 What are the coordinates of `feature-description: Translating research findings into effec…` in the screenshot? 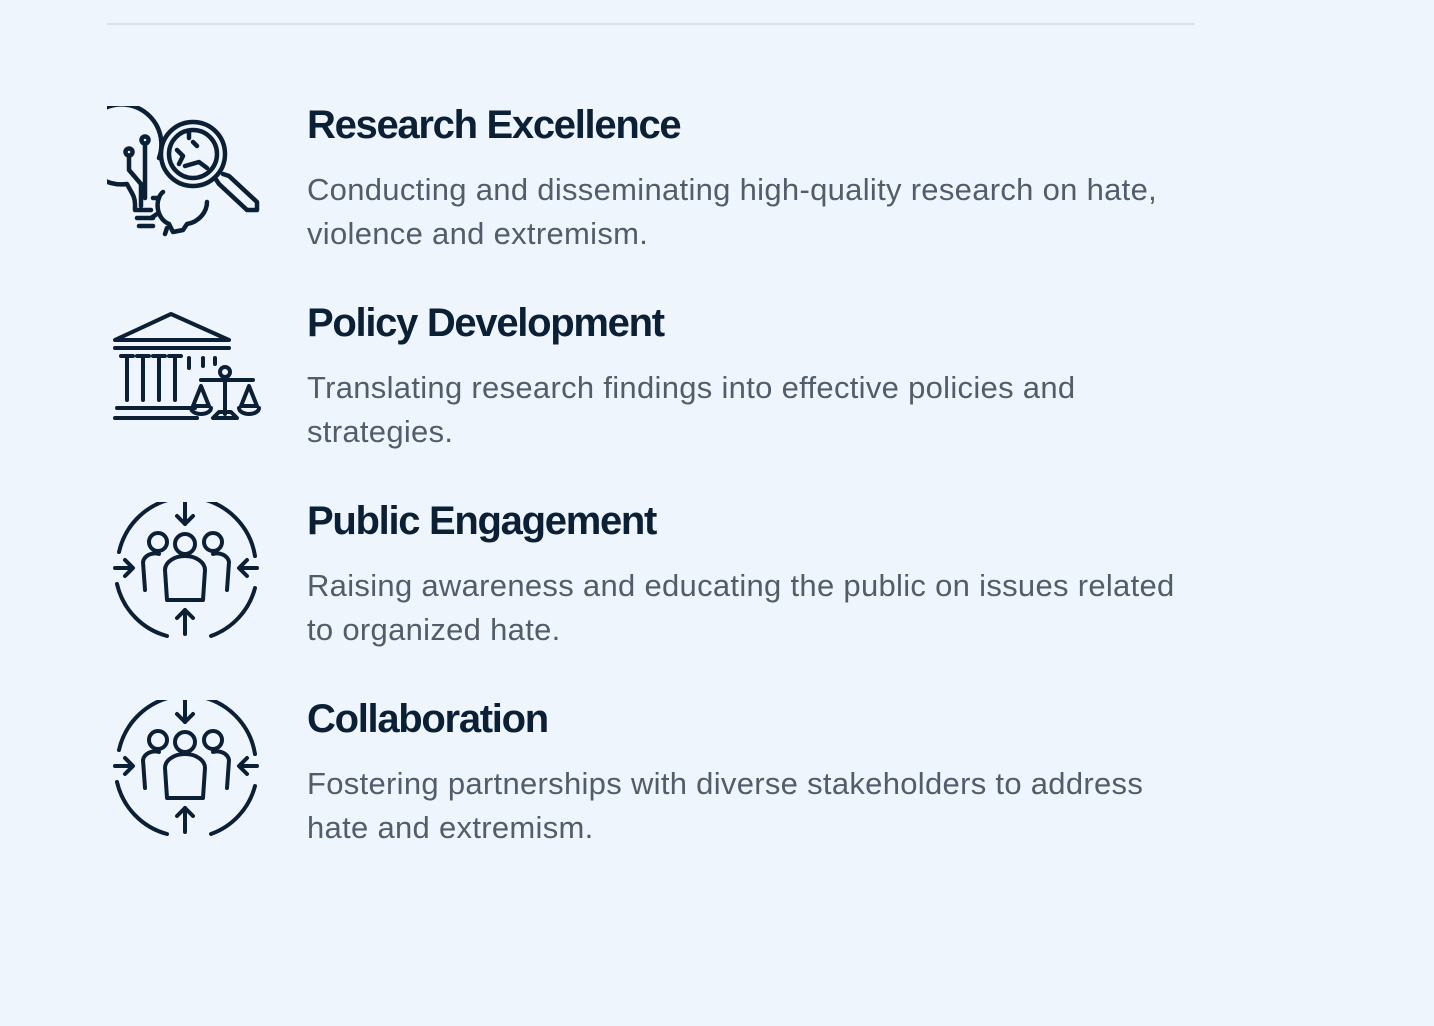 It's located at (691, 409).